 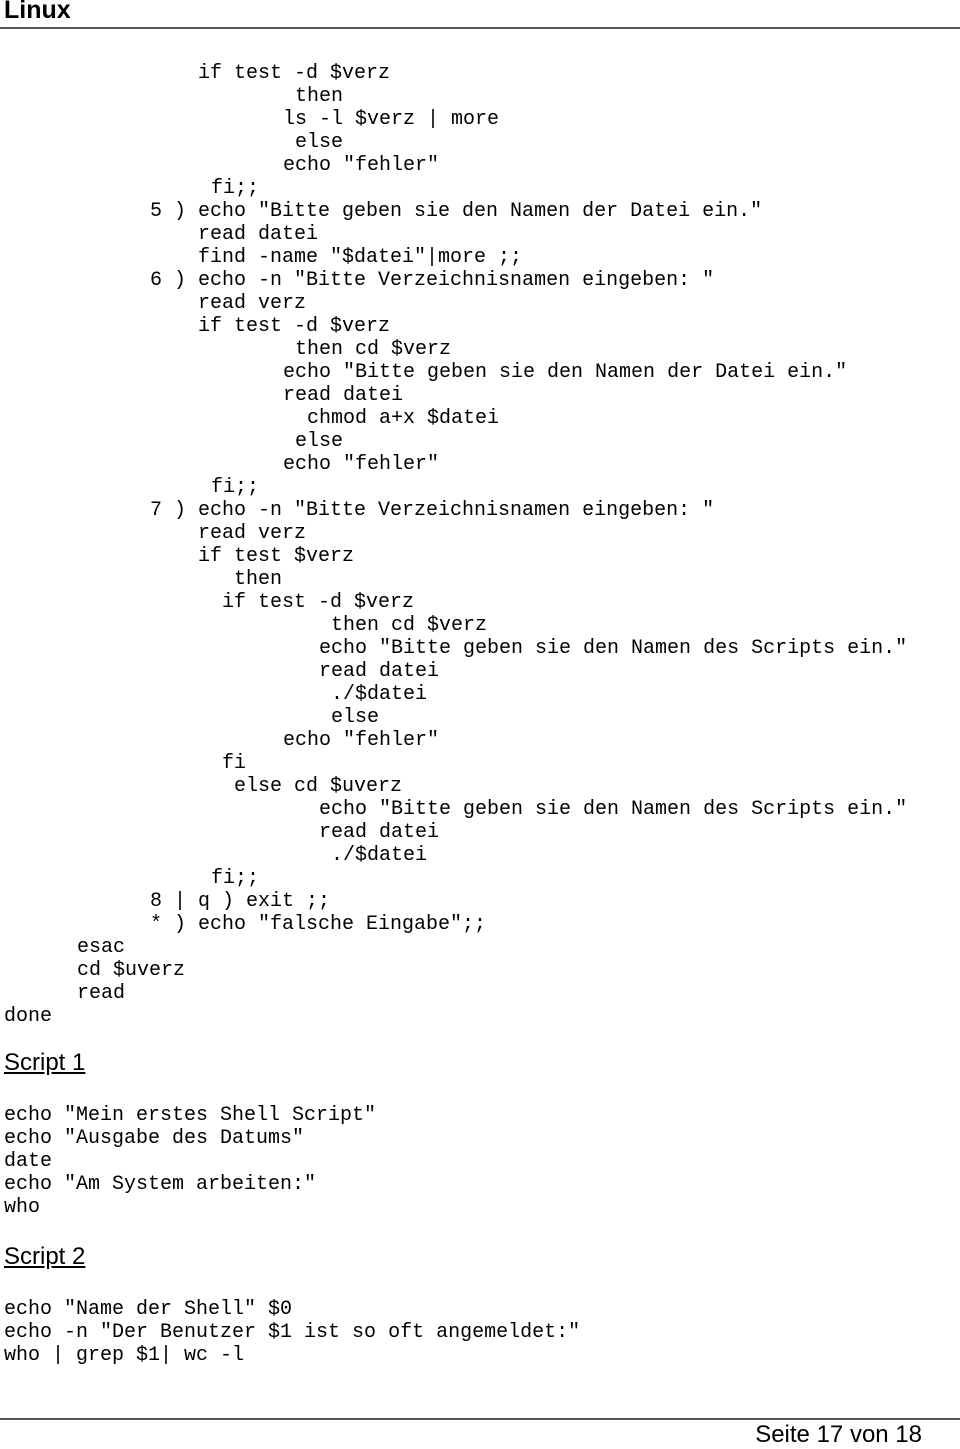 What do you see at coordinates (240, 901) in the screenshot?
I see `code-line: 8 | q ) exit ;;` at bounding box center [240, 901].